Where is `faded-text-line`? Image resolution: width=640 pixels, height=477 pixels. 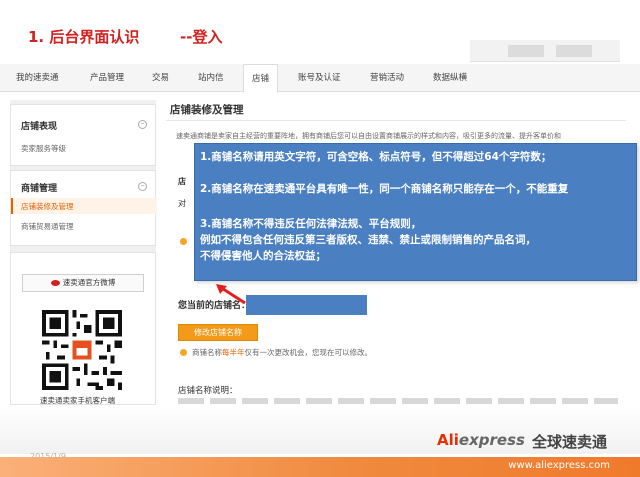
faded-text-line is located at coordinates (398, 401).